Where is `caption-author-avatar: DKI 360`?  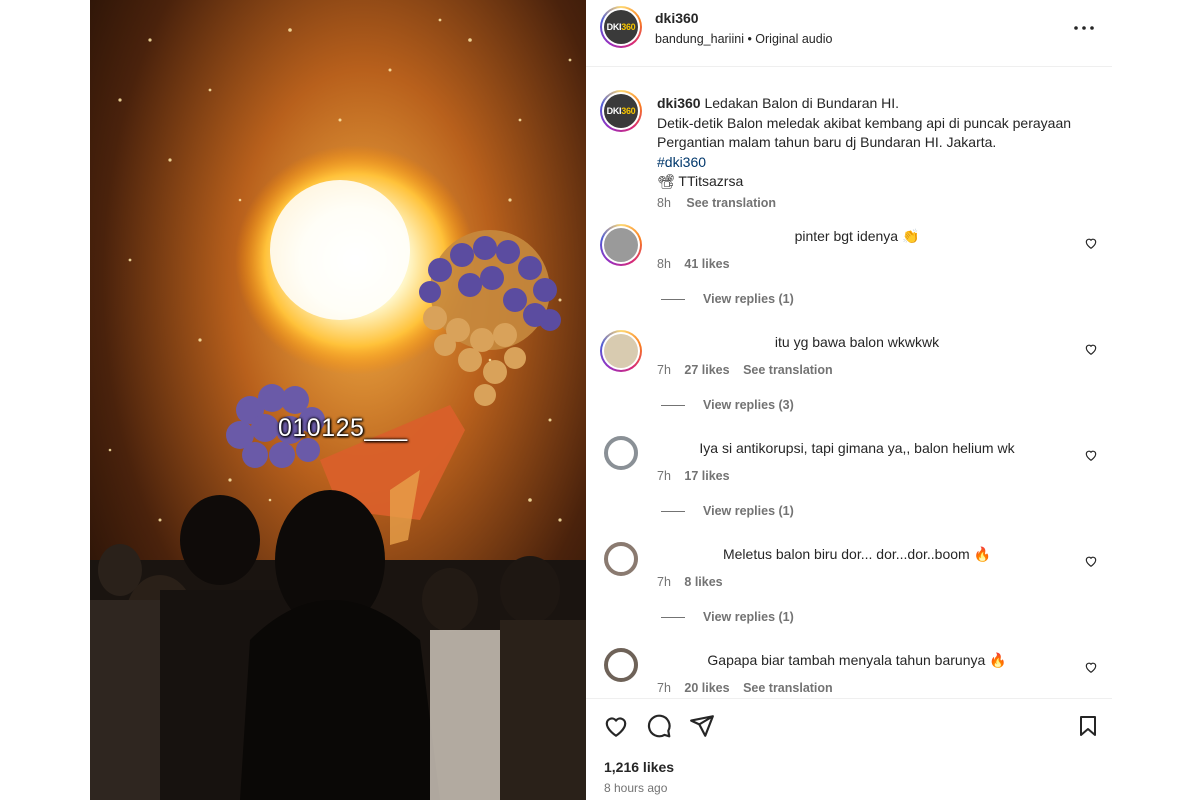 caption-author-avatar: DKI 360 is located at coordinates (621, 111).